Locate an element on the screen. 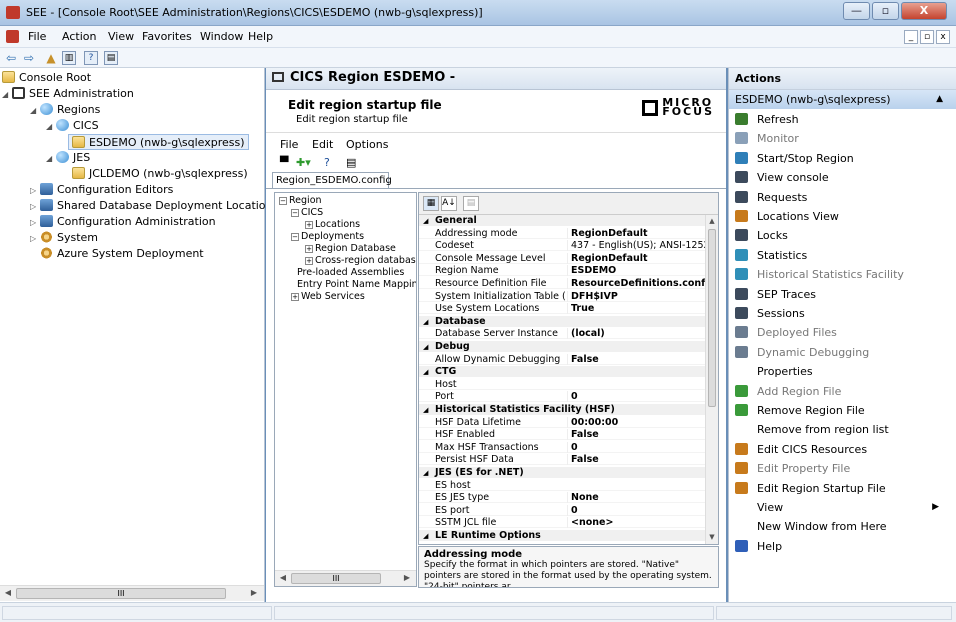  property-value: DFH$IVP is located at coordinates (636, 296).